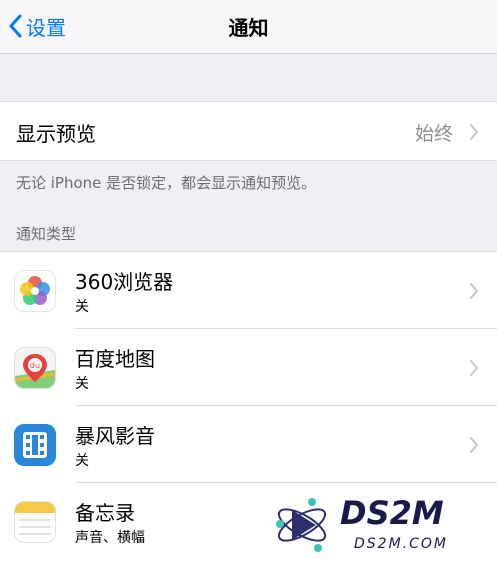  What do you see at coordinates (248, 131) in the screenshot?
I see `show-previews-row: 显示预览 始终` at bounding box center [248, 131].